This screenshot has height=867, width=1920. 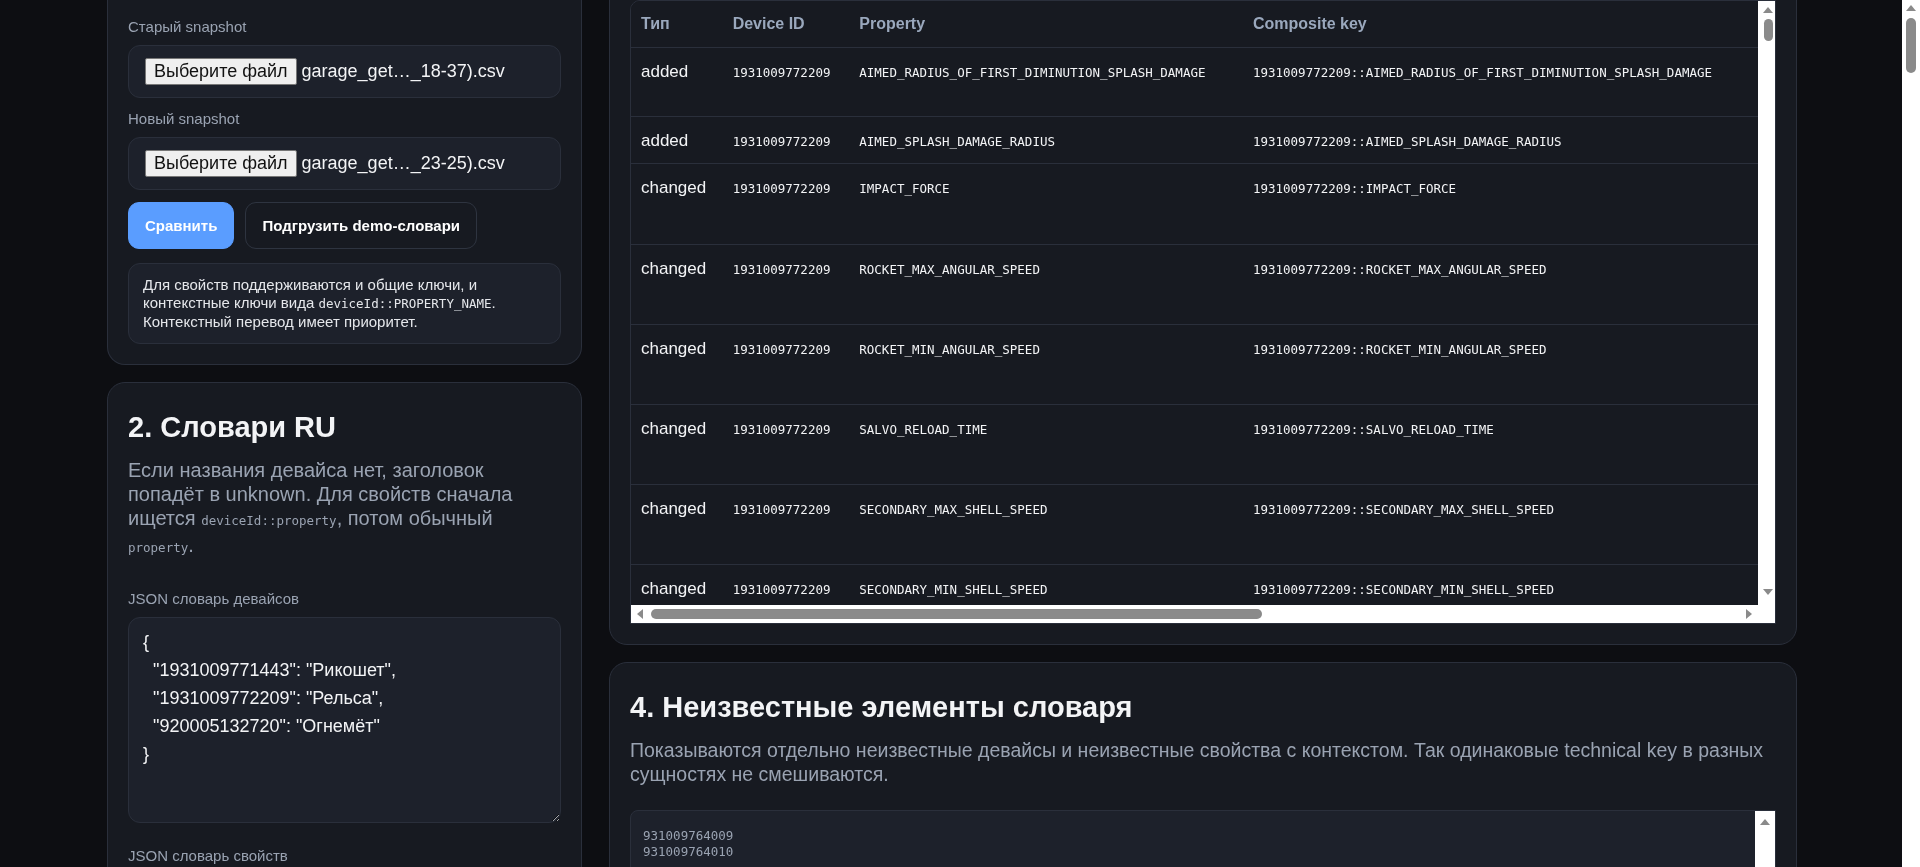 What do you see at coordinates (344, 720) in the screenshot?
I see `json-textarea: { "1931009771443": "Рикошет", "1931009772209": "Рельса", "920005132720": "Огнемёт" }` at bounding box center [344, 720].